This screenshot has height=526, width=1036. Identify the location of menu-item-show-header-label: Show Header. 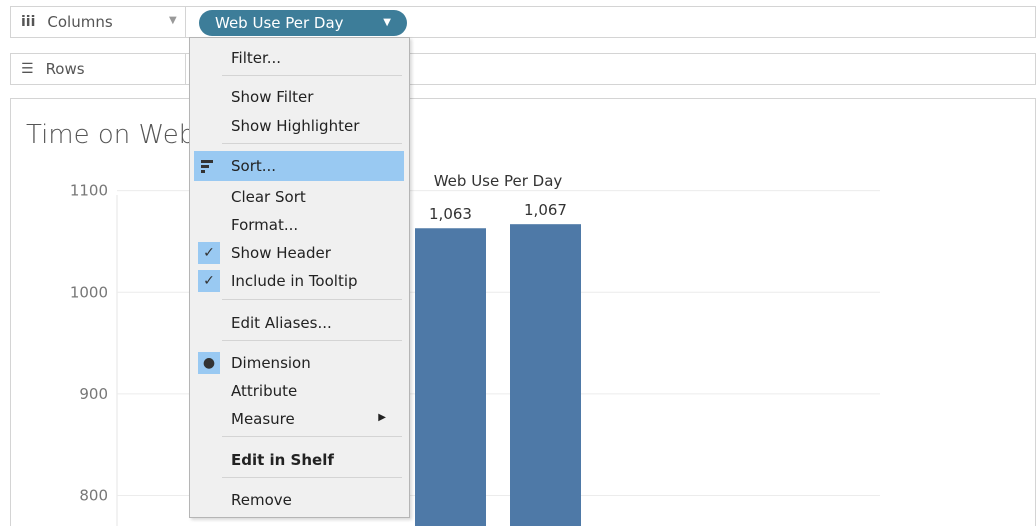
(281, 253).